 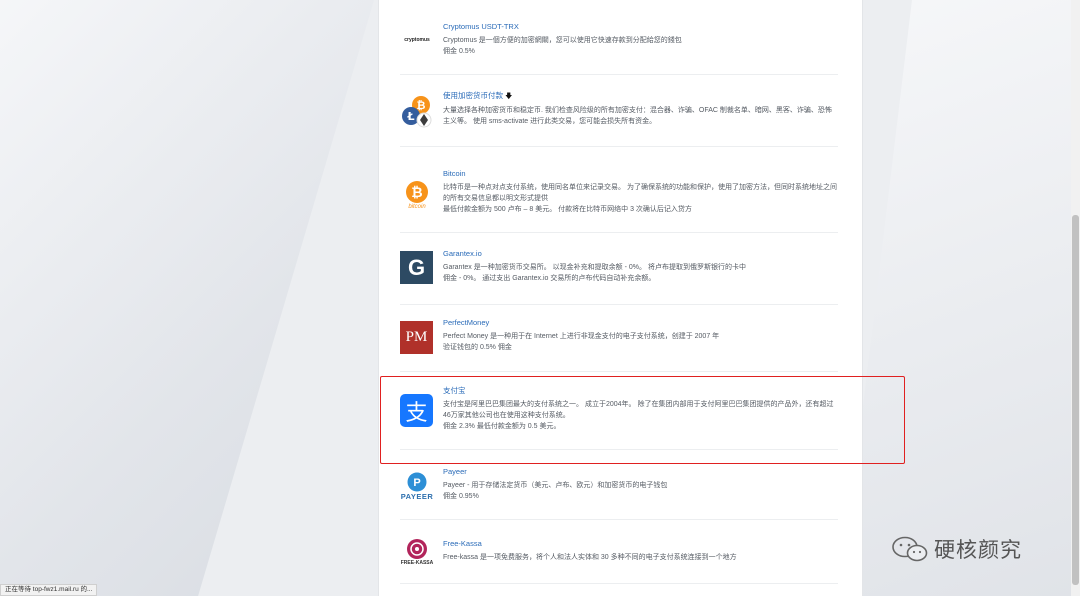 What do you see at coordinates (417, 496) in the screenshot?
I see `payeer-logo-text: PAYEER` at bounding box center [417, 496].